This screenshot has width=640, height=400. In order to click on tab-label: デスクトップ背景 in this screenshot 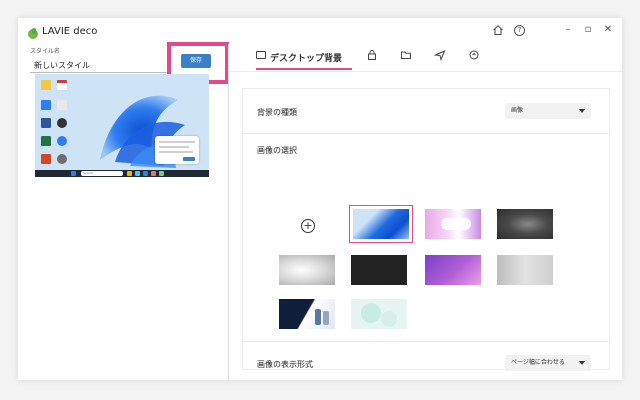, I will do `click(306, 59)`.